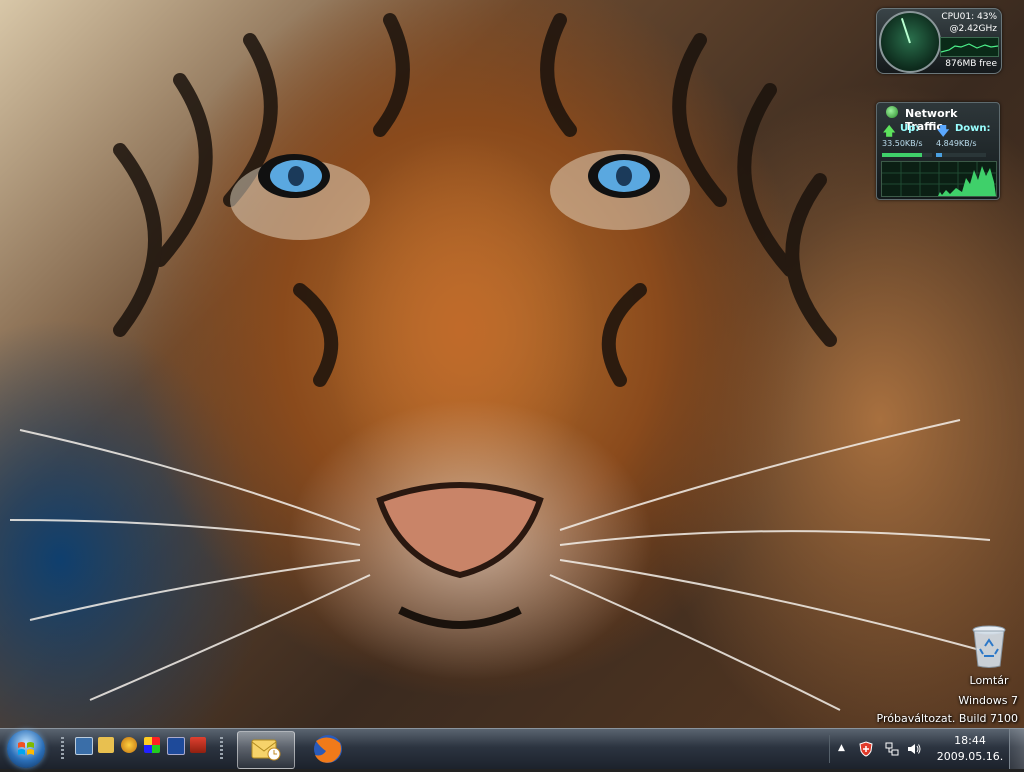 This screenshot has width=1024, height=772. Describe the element at coordinates (961, 155) in the screenshot. I see `download-rate-bar` at that location.